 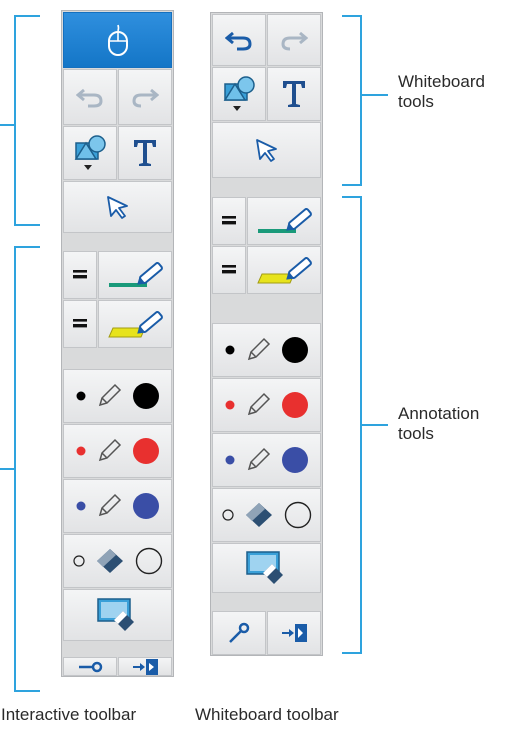 I want to click on mouse-icon, so click(x=117, y=40).